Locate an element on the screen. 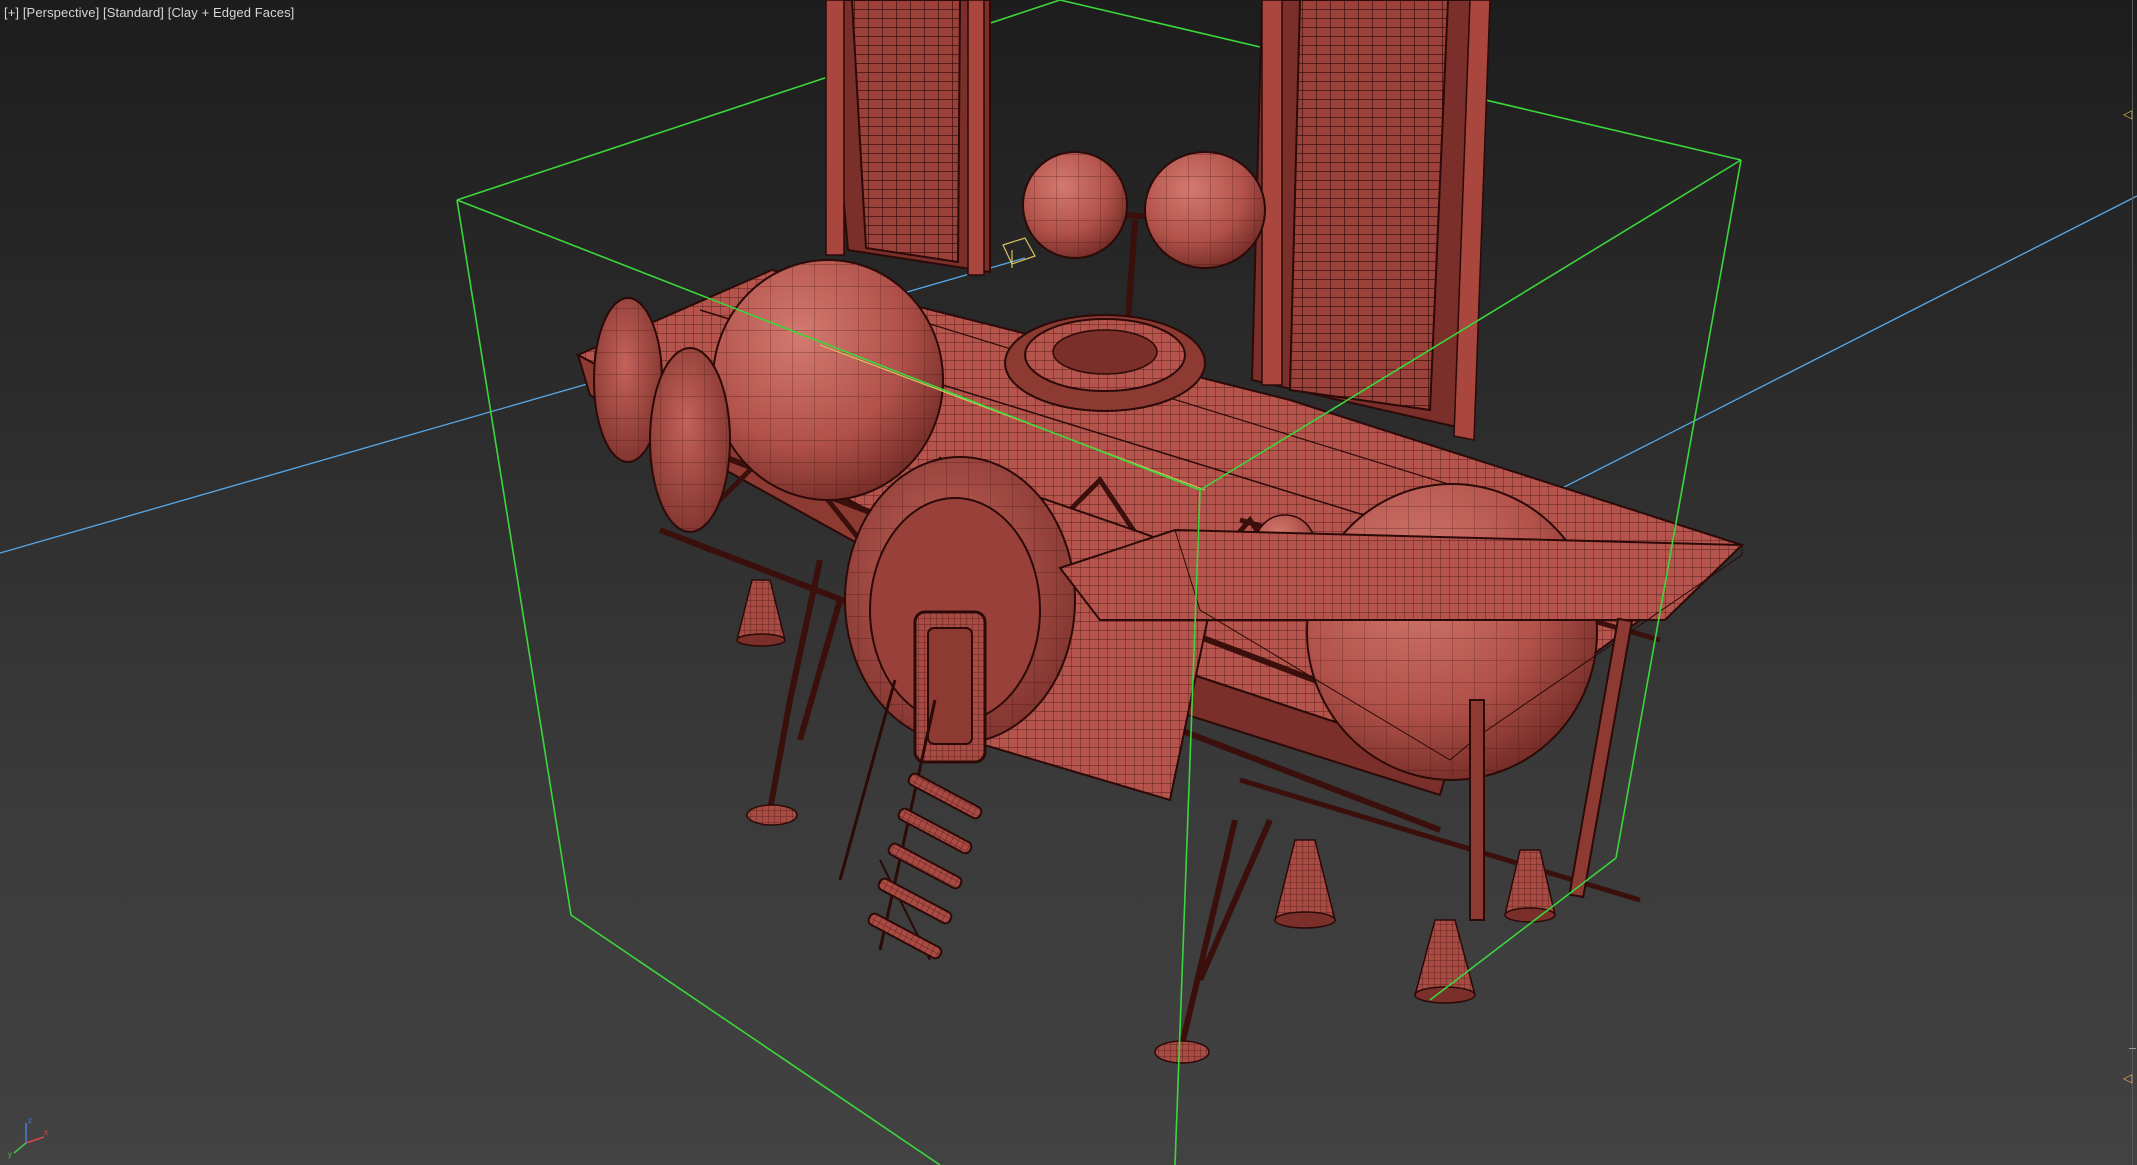  landing-pads is located at coordinates (978, 934).